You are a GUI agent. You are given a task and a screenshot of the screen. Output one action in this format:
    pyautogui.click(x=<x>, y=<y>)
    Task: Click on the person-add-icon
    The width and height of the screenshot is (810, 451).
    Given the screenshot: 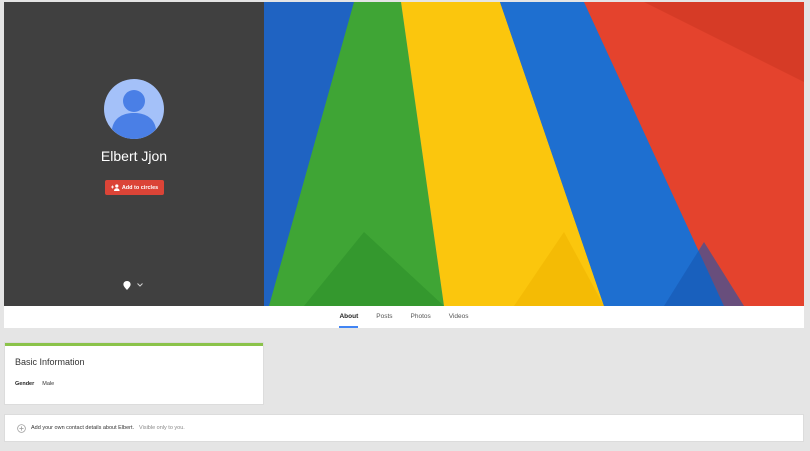 What is the action you would take?
    pyautogui.click(x=115, y=187)
    